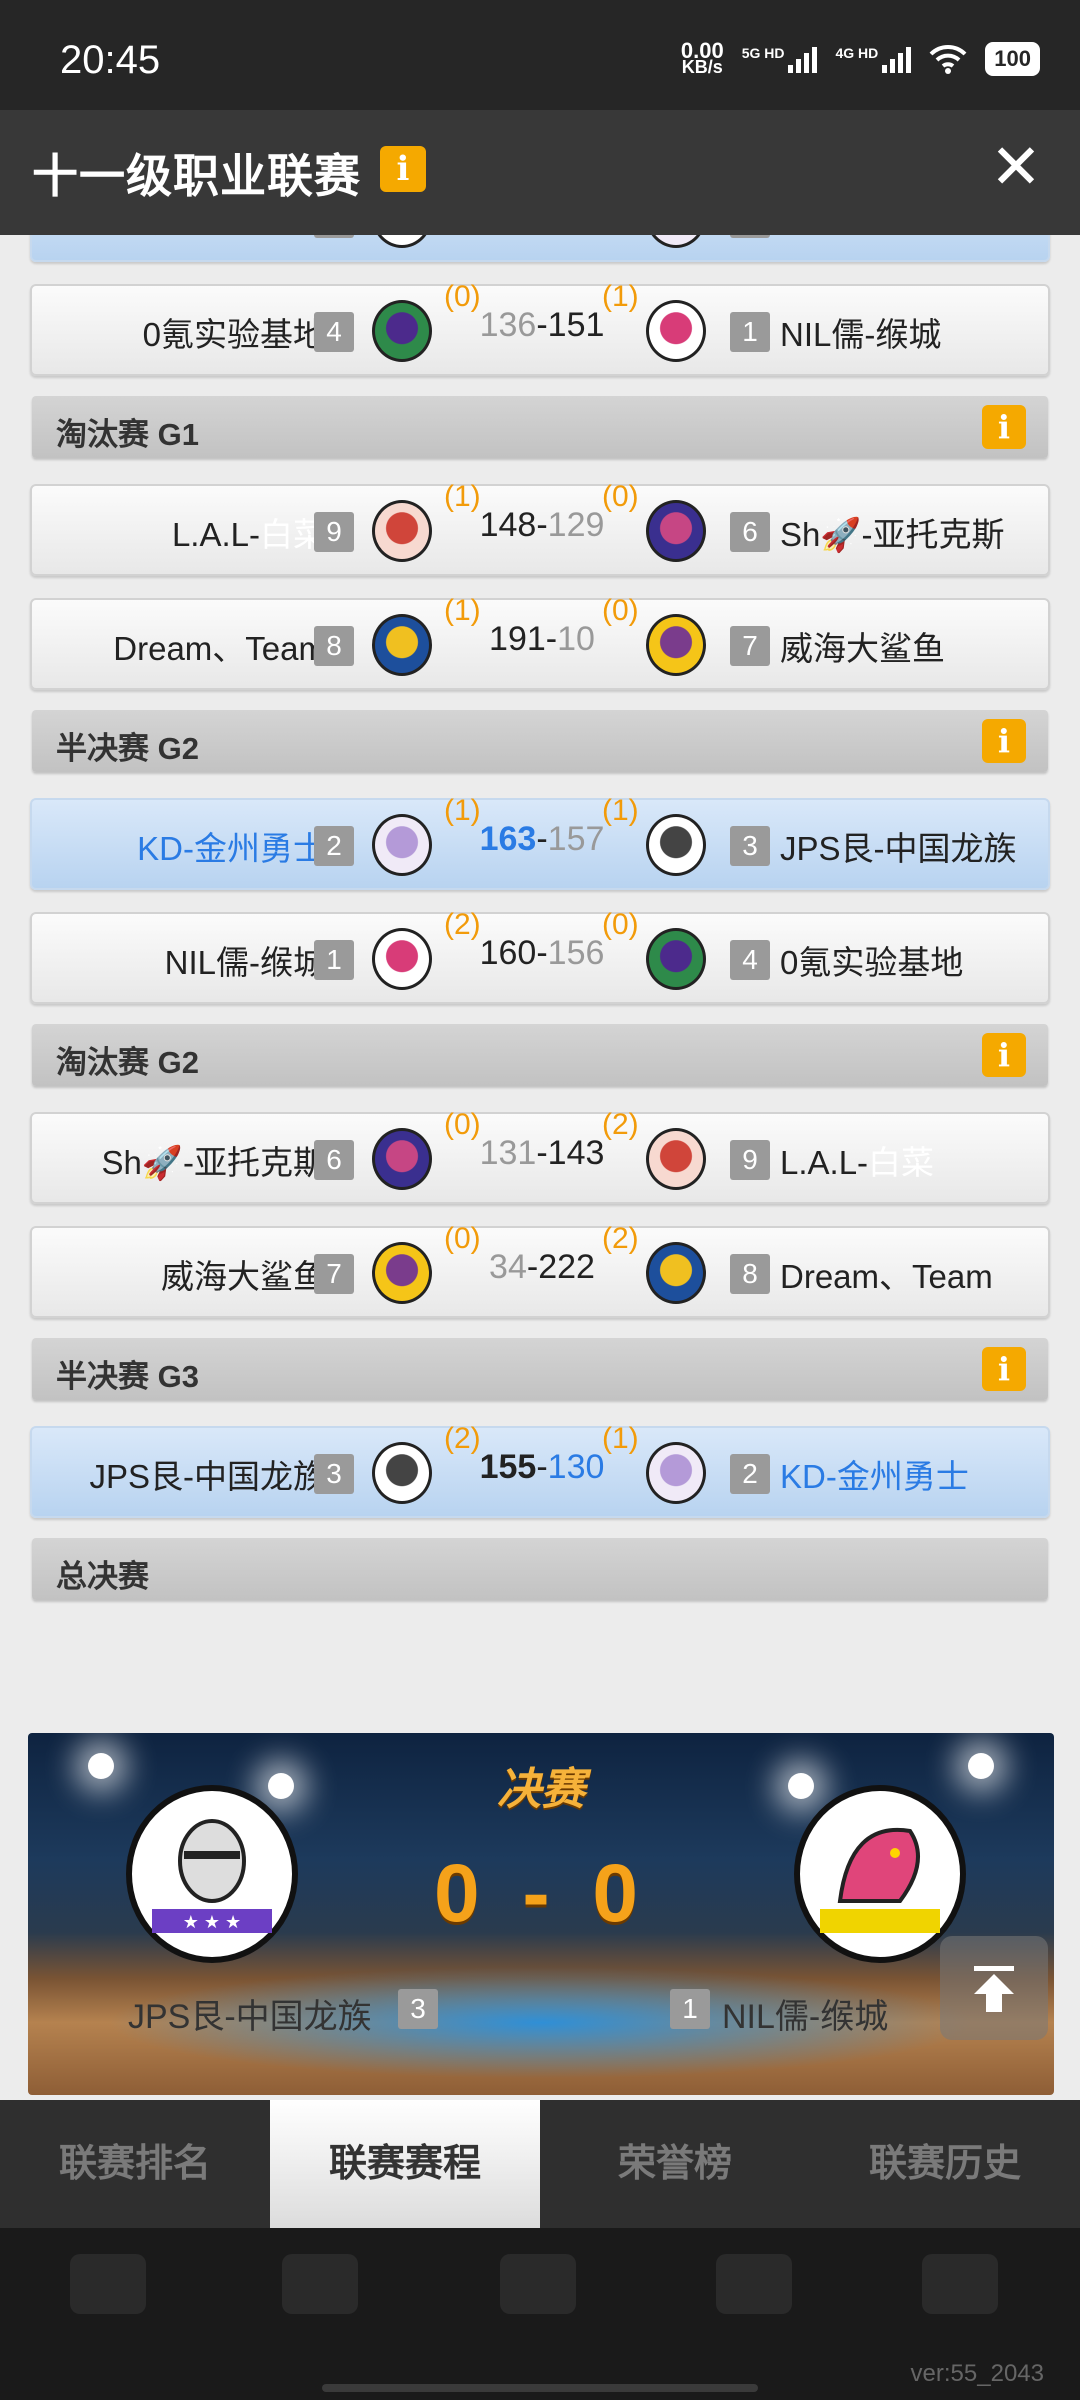 The image size is (1080, 2400). What do you see at coordinates (541, 1914) in the screenshot?
I see `final-banner: 决赛 0 - 0 ★ ★ ★ JPS艮-中国龙族 3 1 NIL儒-缑城` at bounding box center [541, 1914].